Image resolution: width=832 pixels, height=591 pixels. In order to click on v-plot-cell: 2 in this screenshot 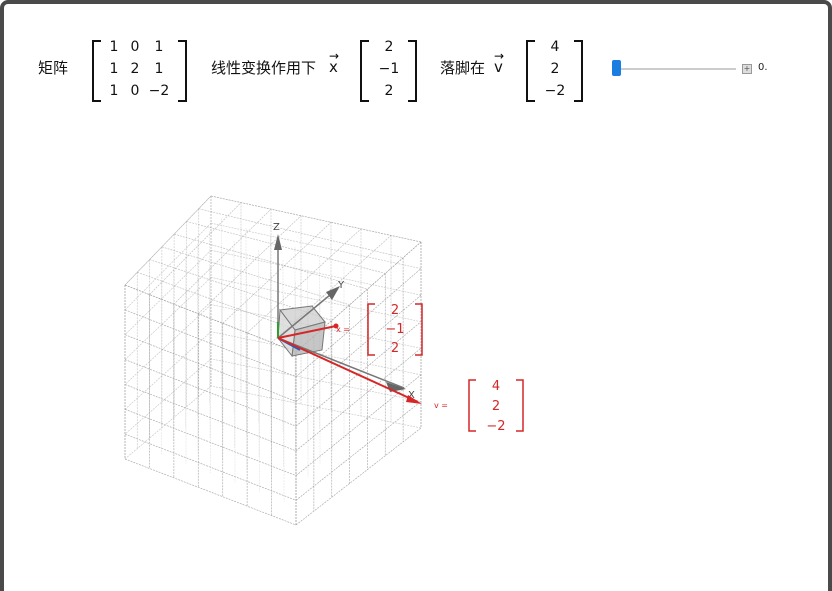, I will do `click(496, 406)`.